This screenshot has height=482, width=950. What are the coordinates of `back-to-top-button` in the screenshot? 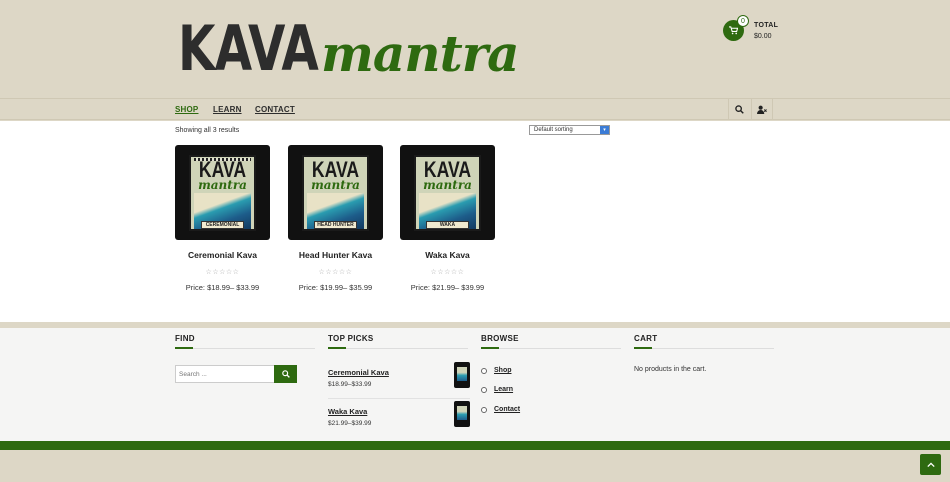 It's located at (930, 464).